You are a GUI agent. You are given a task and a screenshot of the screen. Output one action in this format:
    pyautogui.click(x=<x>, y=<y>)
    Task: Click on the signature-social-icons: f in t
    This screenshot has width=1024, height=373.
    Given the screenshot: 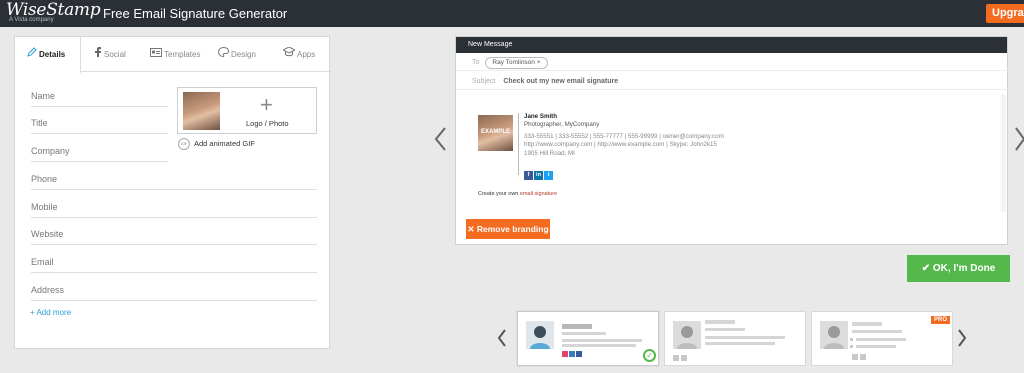 What is the action you would take?
    pyautogui.click(x=539, y=172)
    